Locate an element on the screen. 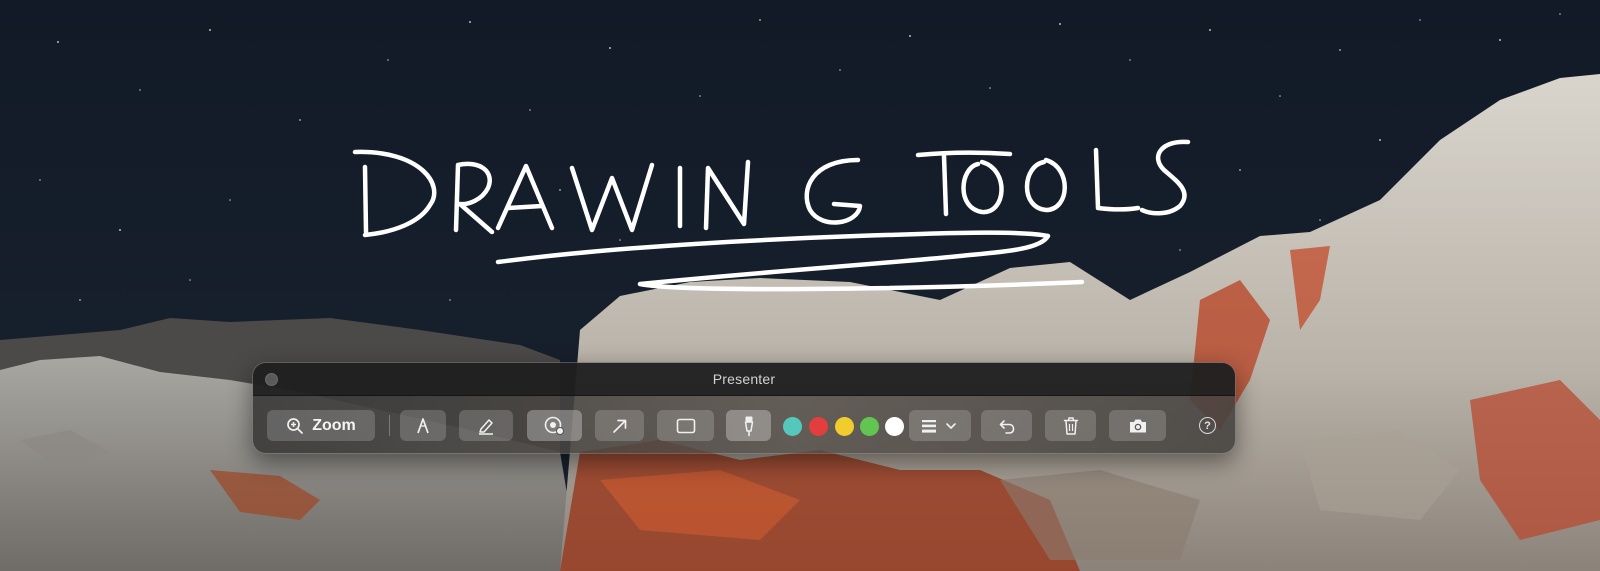  zoom-button: Zoom is located at coordinates (321, 425).